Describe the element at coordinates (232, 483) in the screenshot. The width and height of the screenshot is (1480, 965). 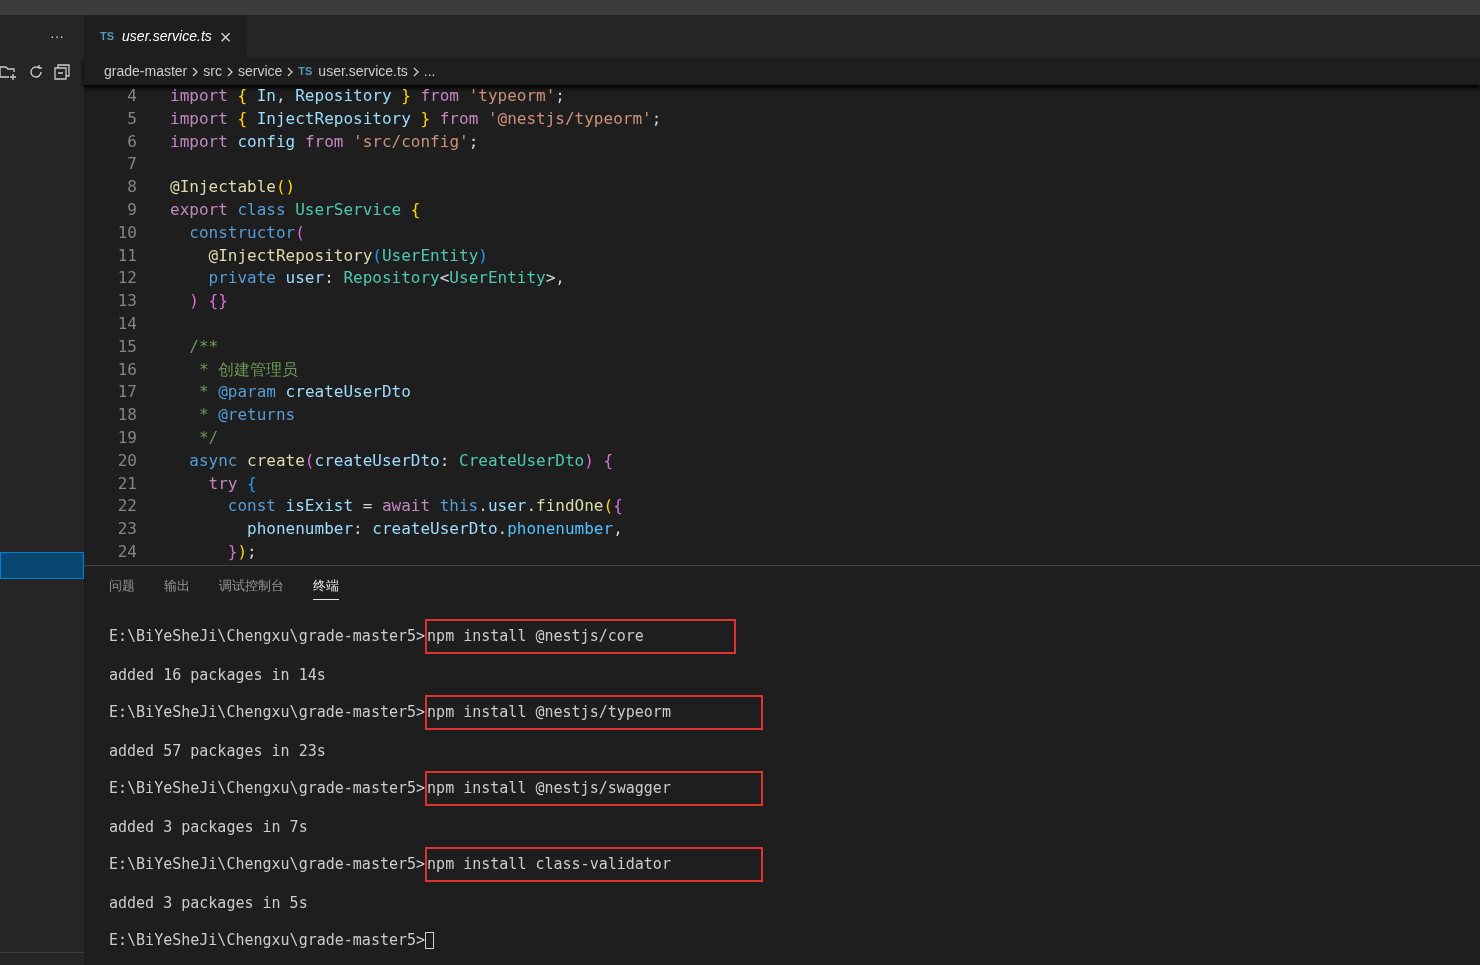
I see `code-line: try {` at that location.